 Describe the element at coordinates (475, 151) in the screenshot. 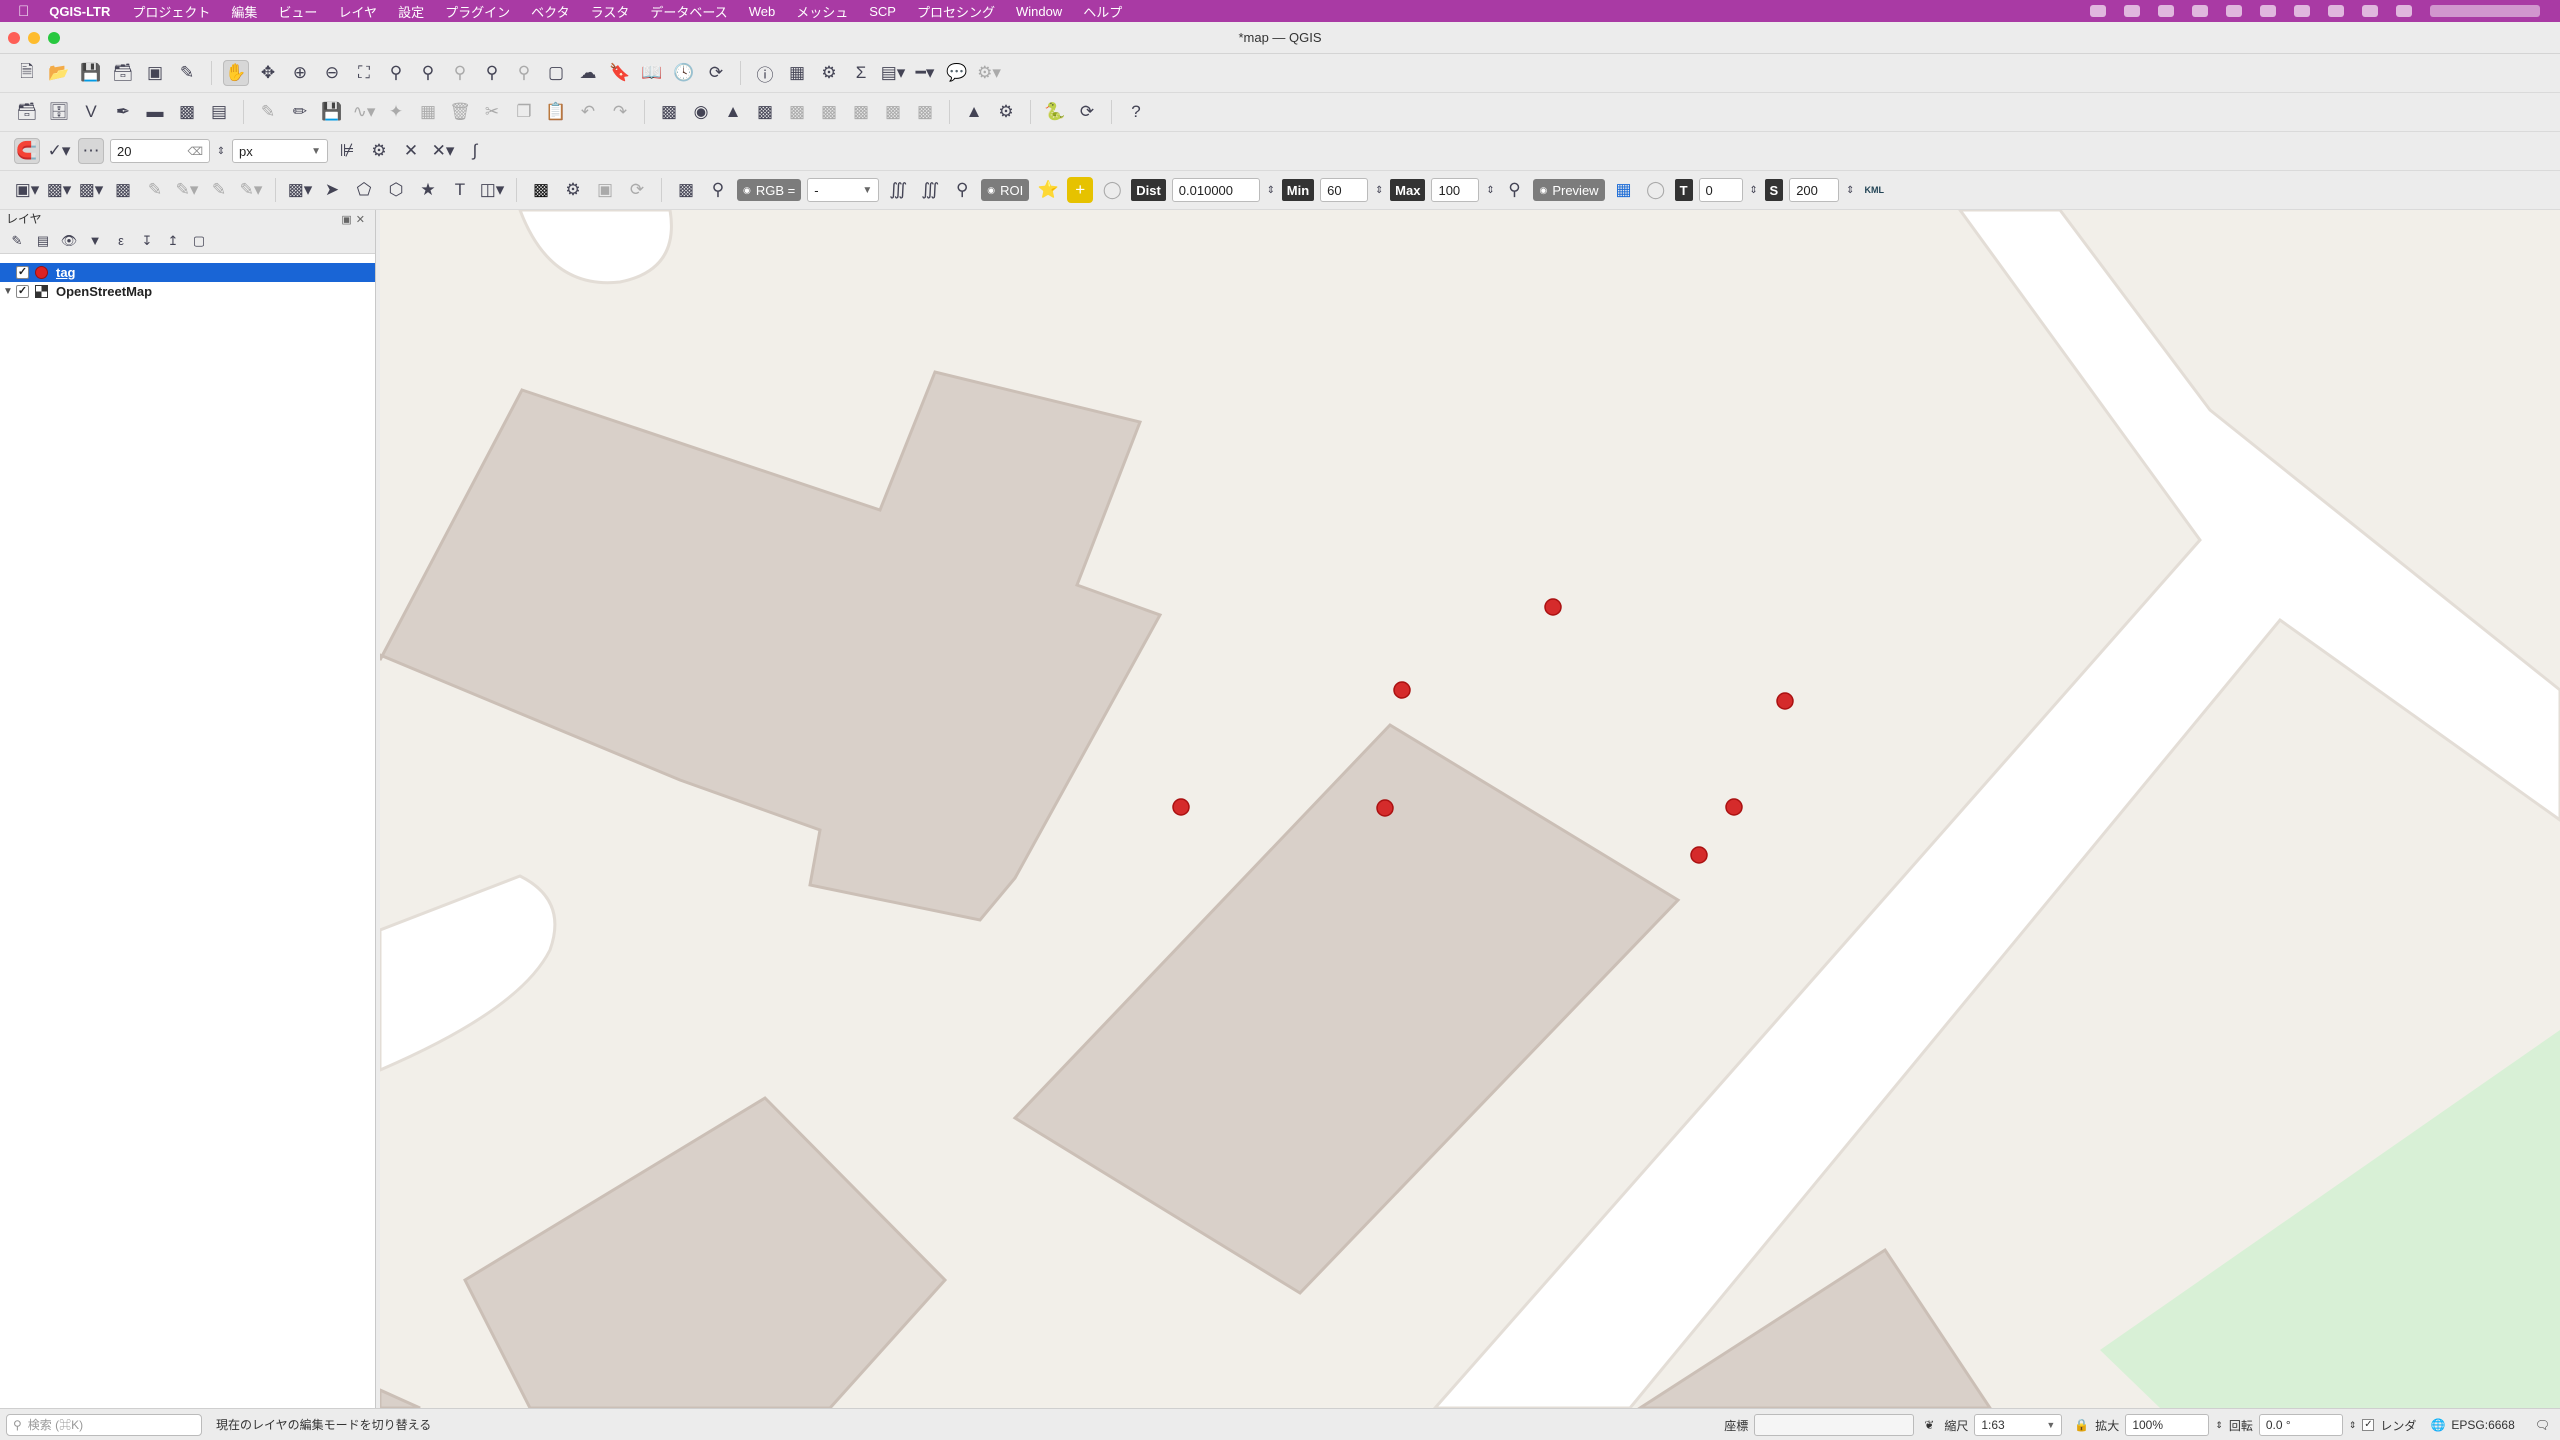

I see `snap-options-icon: ∫` at that location.